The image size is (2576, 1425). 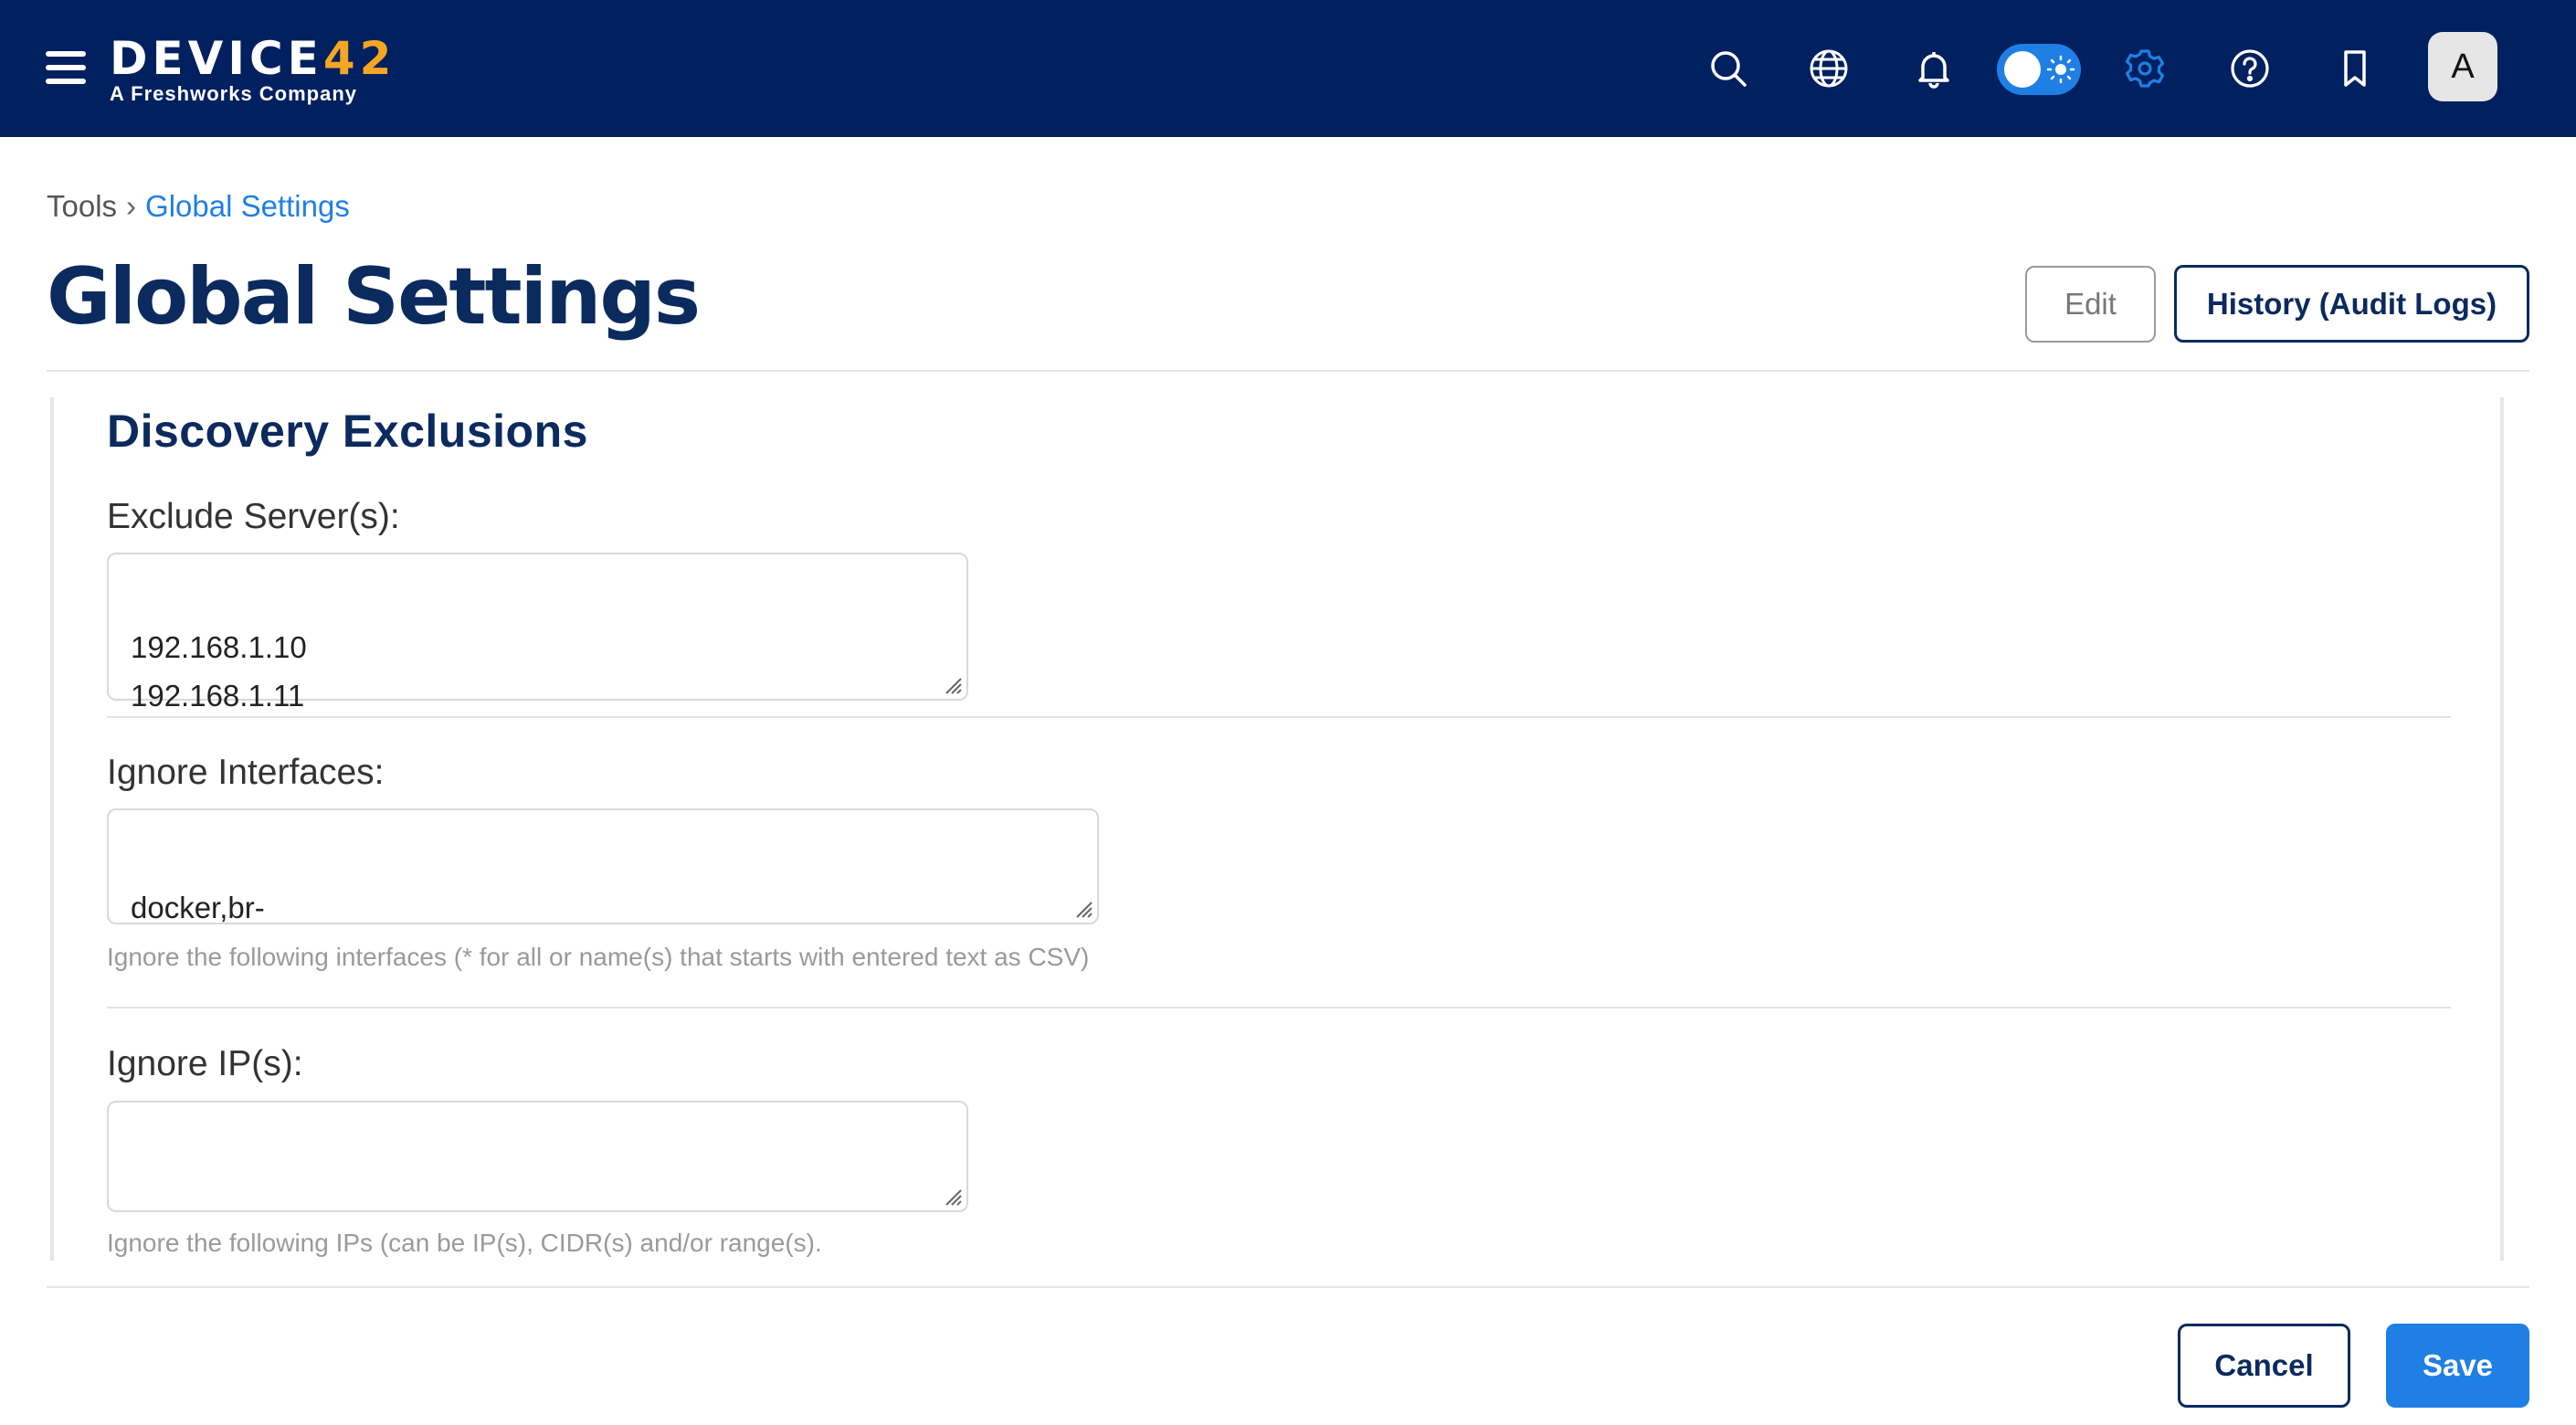 I want to click on exclude-servers-textarea: 192.168.1.10 192.168.1.11, so click(x=537, y=632).